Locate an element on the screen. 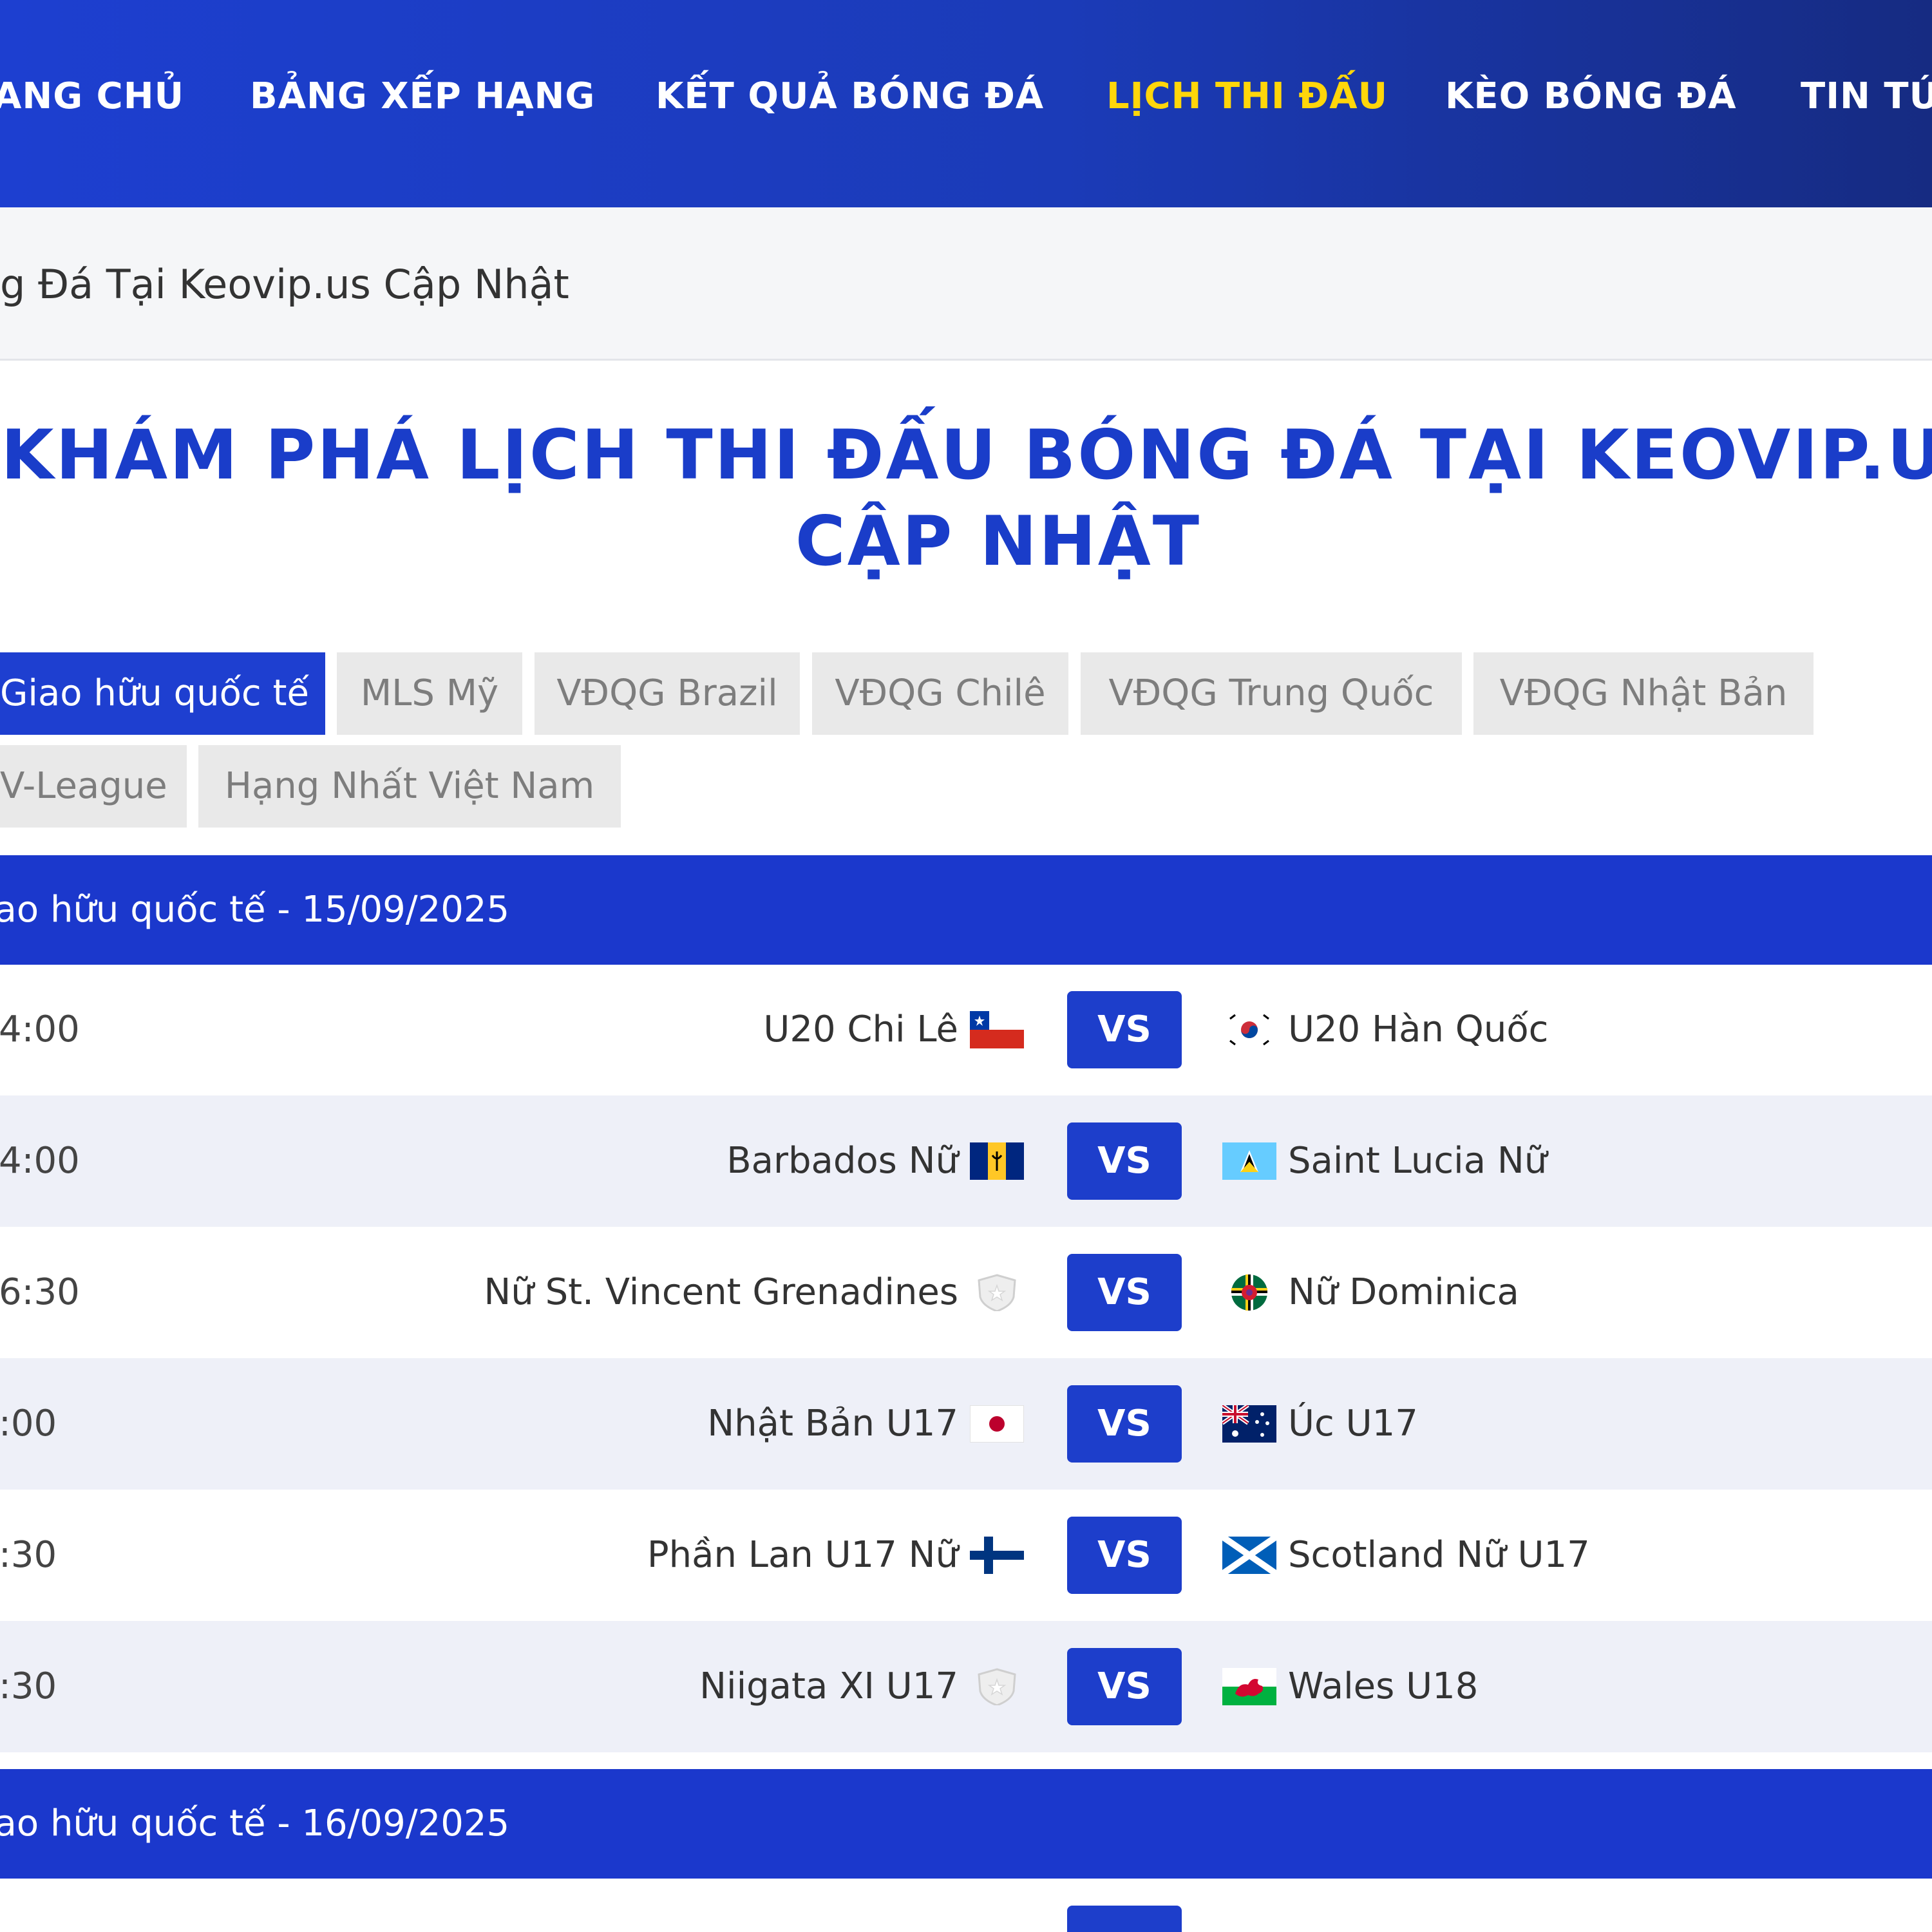  tab-vdqg-chile: VĐQG Chilê is located at coordinates (940, 693).